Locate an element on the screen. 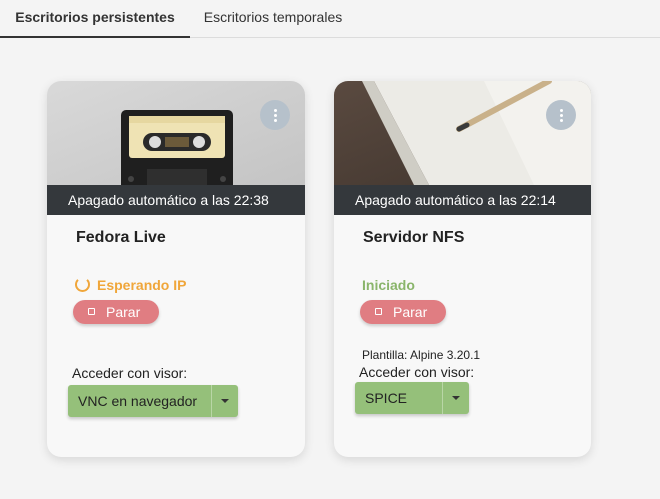  template-info: Plantilla: Alpine 3.20.1 is located at coordinates (421, 355).